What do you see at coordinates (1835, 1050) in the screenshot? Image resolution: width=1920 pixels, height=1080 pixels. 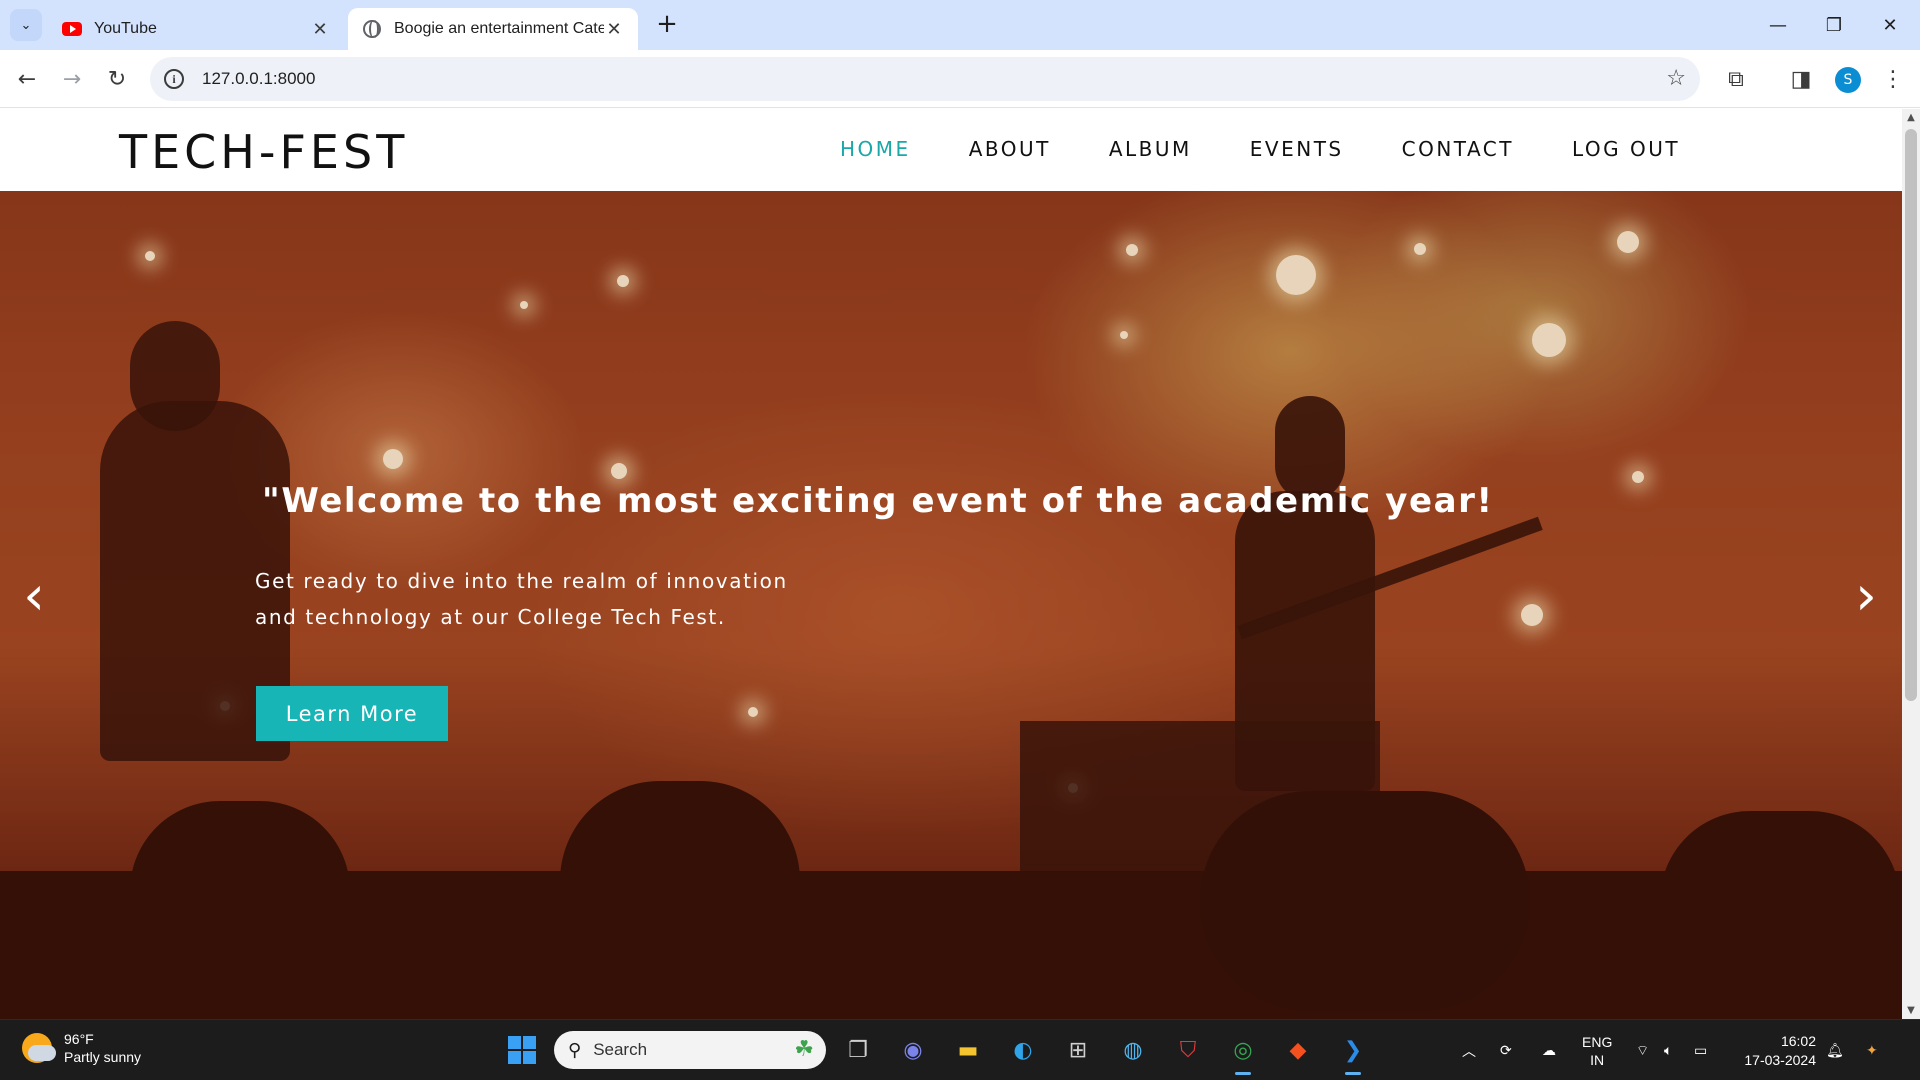 I see `notification-bell-icon: 🔔︎` at bounding box center [1835, 1050].